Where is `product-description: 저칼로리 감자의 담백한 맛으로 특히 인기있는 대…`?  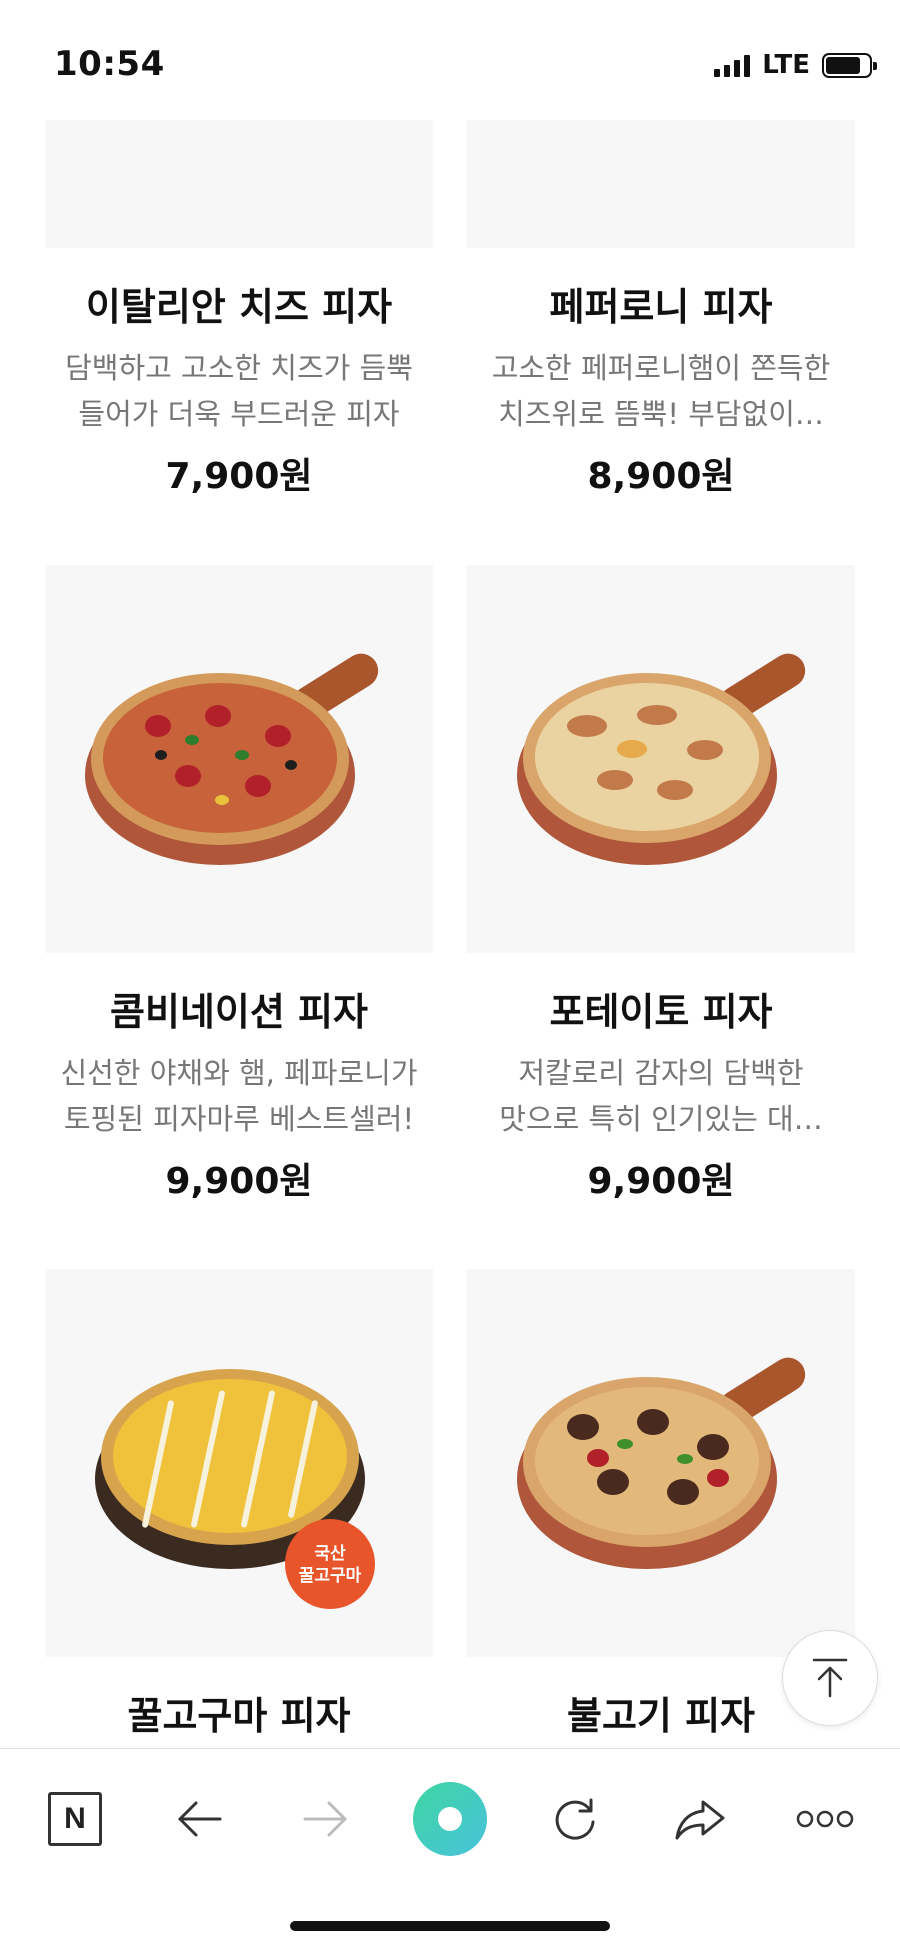
product-description: 저칼로리 감자의 담백한 맛으로 특히 인기있는 대… is located at coordinates (661, 1096).